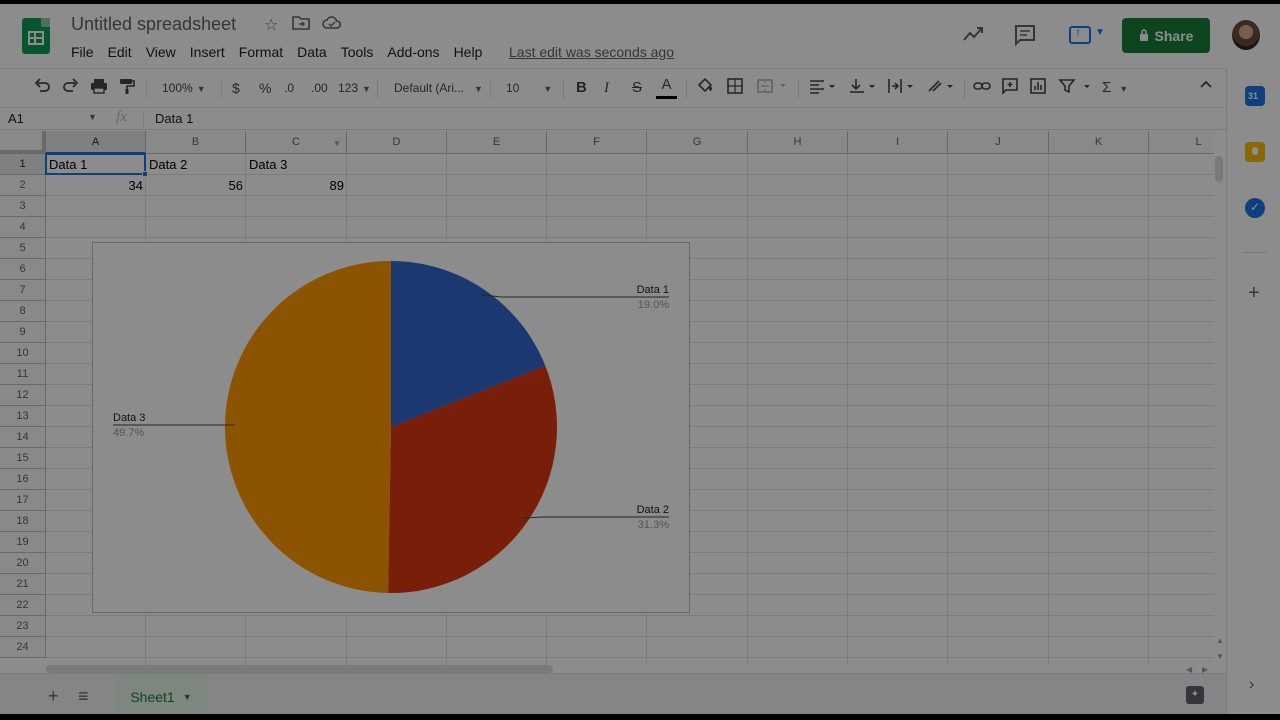  What do you see at coordinates (23, 500) in the screenshot?
I see `row-header: 17` at bounding box center [23, 500].